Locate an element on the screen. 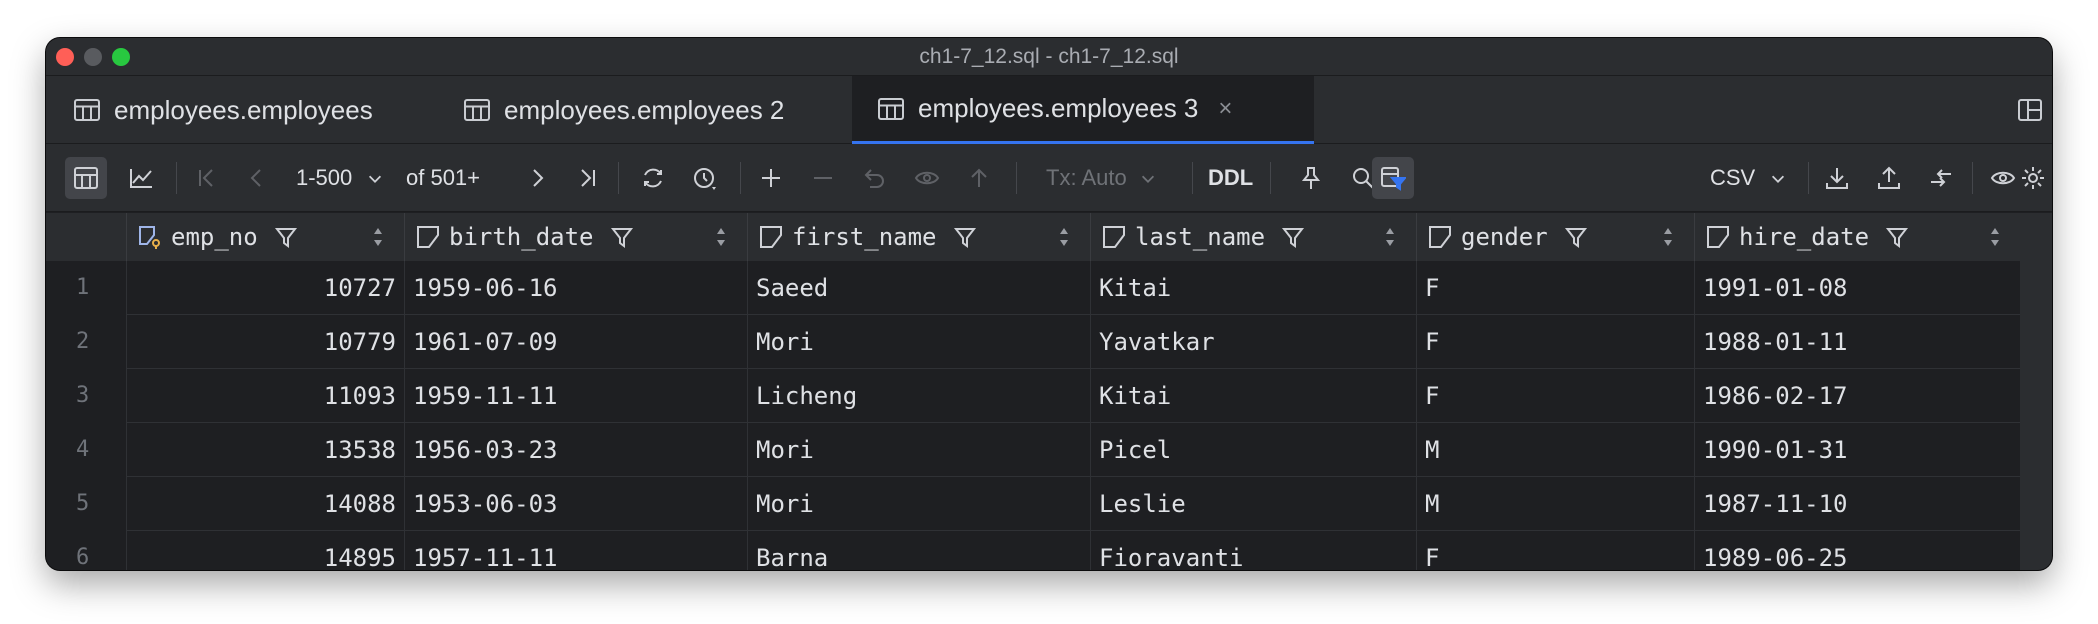 This screenshot has height=624, width=2098. filter-toggle-button is located at coordinates (1393, 178).